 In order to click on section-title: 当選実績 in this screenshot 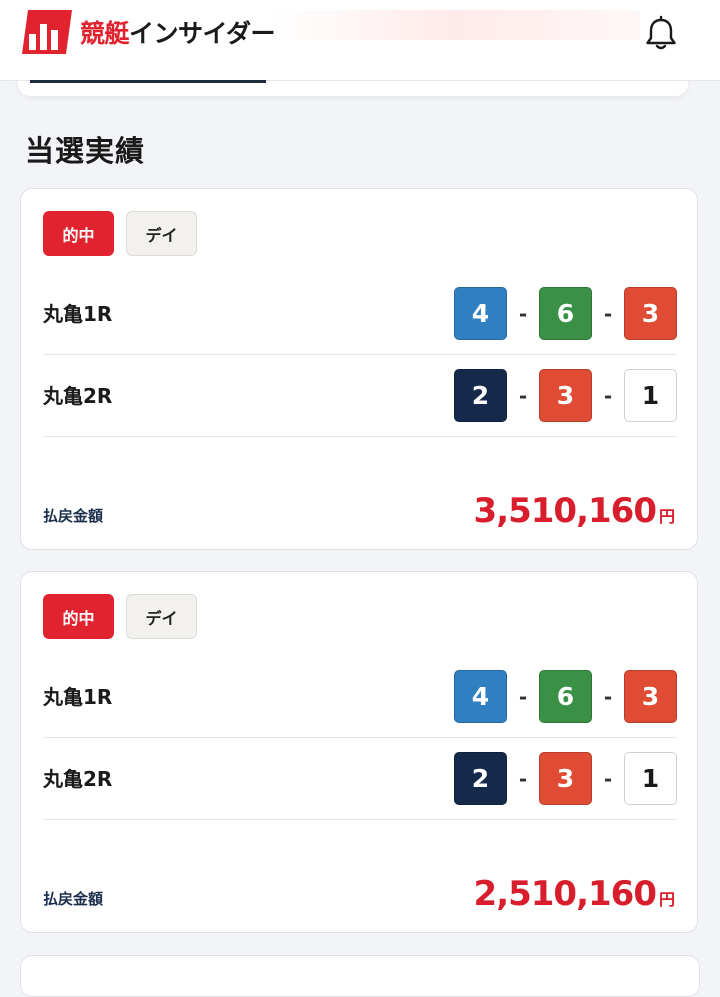, I will do `click(85, 151)`.